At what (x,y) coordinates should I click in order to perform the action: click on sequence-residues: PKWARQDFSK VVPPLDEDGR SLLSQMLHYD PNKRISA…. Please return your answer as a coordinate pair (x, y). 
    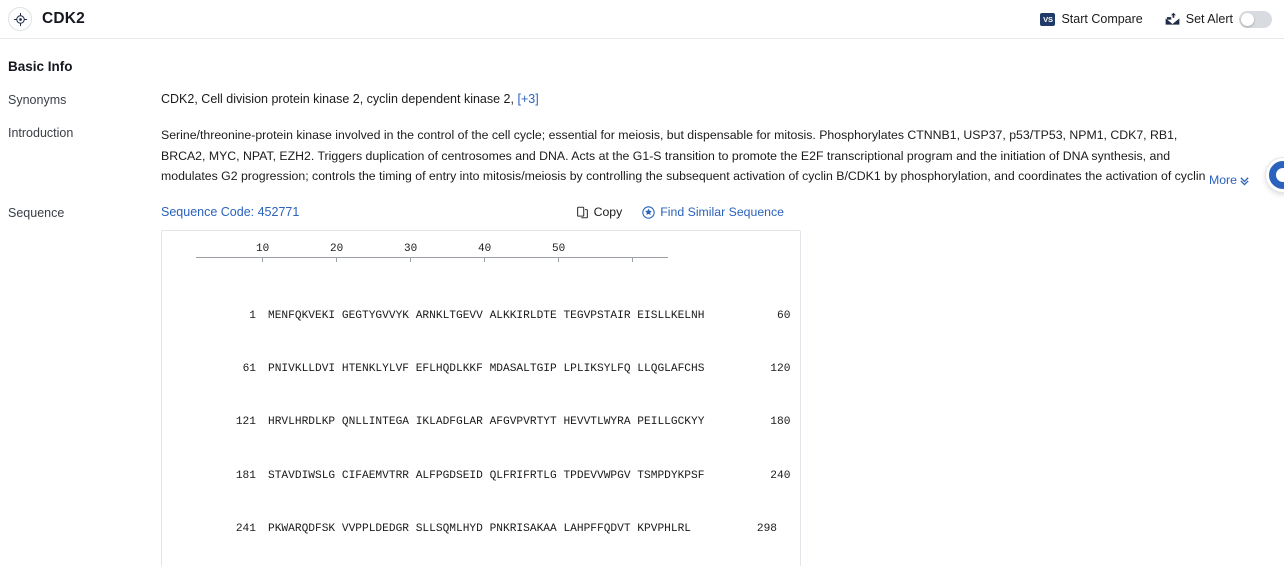
    Looking at the image, I should click on (473, 530).